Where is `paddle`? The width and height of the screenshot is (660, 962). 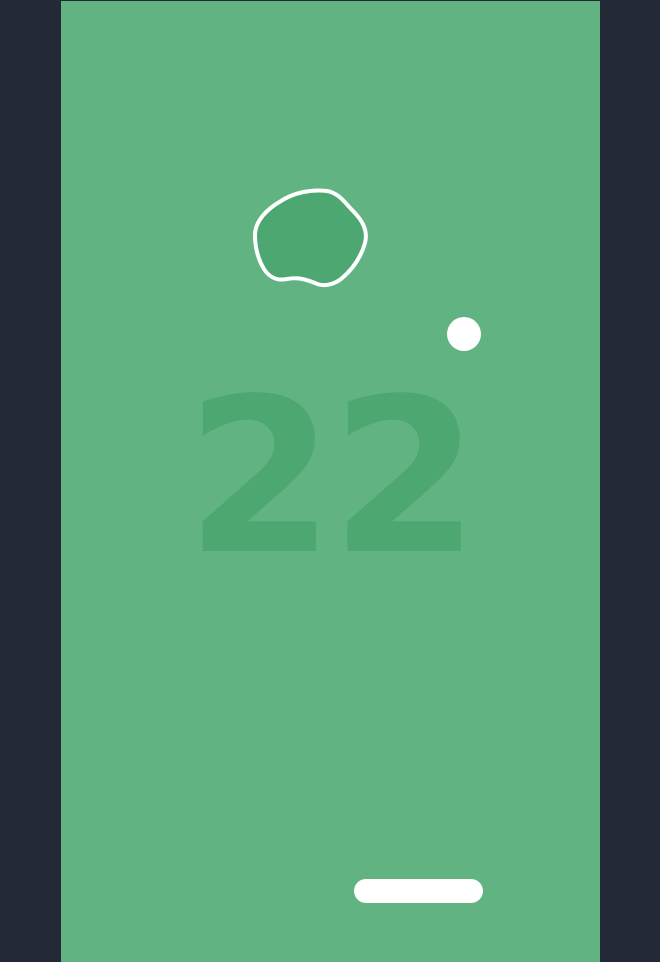 paddle is located at coordinates (418, 891).